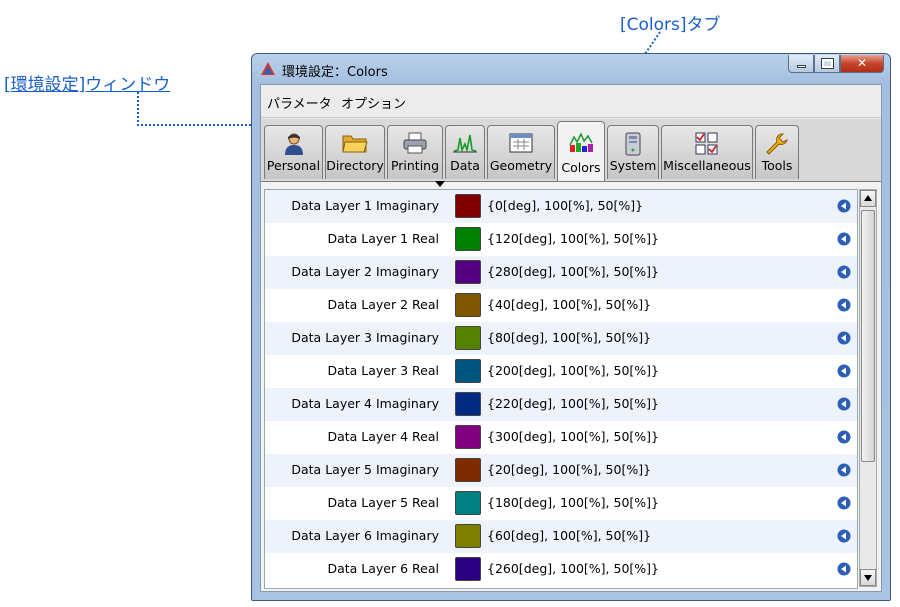  I want to click on scroll-up-button, so click(868, 198).